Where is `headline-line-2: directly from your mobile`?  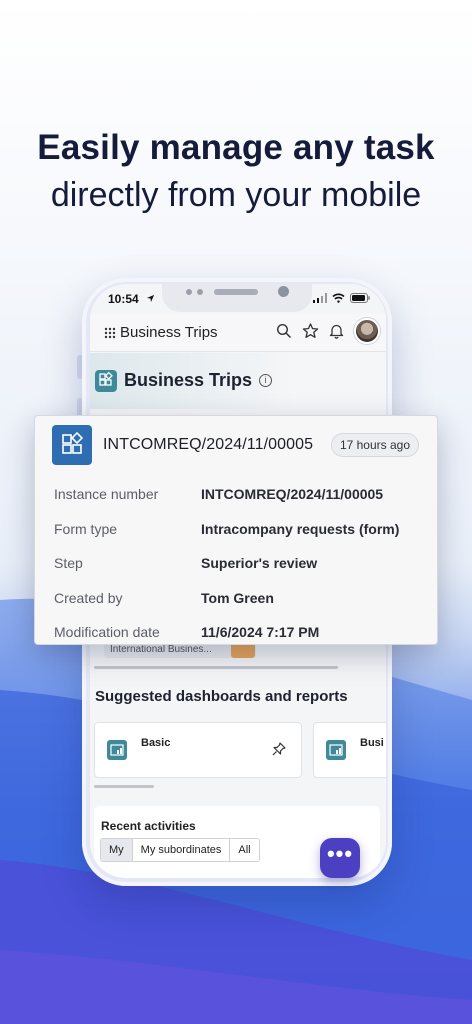 headline-line-2: directly from your mobile is located at coordinates (236, 195).